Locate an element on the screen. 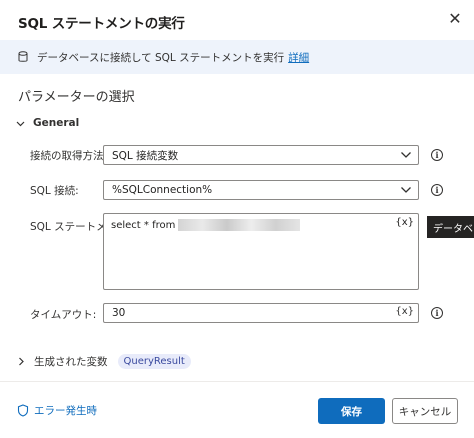  redacted-text is located at coordinates (239, 225).